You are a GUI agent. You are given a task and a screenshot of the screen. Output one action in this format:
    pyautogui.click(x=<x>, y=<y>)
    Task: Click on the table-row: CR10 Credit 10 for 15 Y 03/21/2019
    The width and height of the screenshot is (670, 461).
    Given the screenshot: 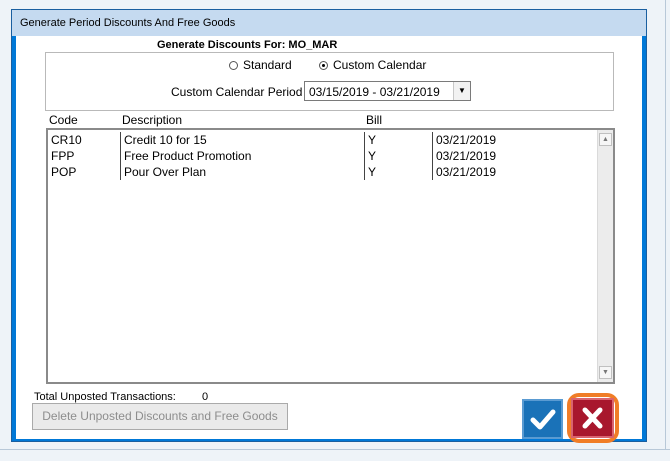 What is the action you would take?
    pyautogui.click(x=323, y=140)
    